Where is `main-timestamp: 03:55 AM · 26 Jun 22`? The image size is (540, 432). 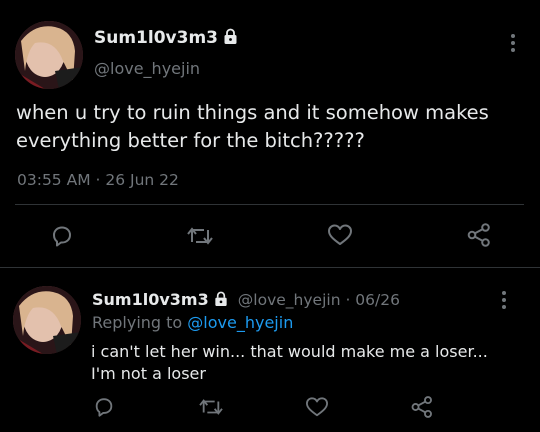 main-timestamp: 03:55 AM · 26 Jun 22 is located at coordinates (98, 180).